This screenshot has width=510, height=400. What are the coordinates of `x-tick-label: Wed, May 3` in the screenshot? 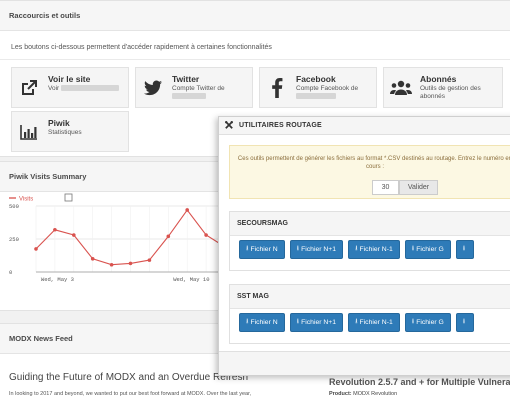 It's located at (57, 279).